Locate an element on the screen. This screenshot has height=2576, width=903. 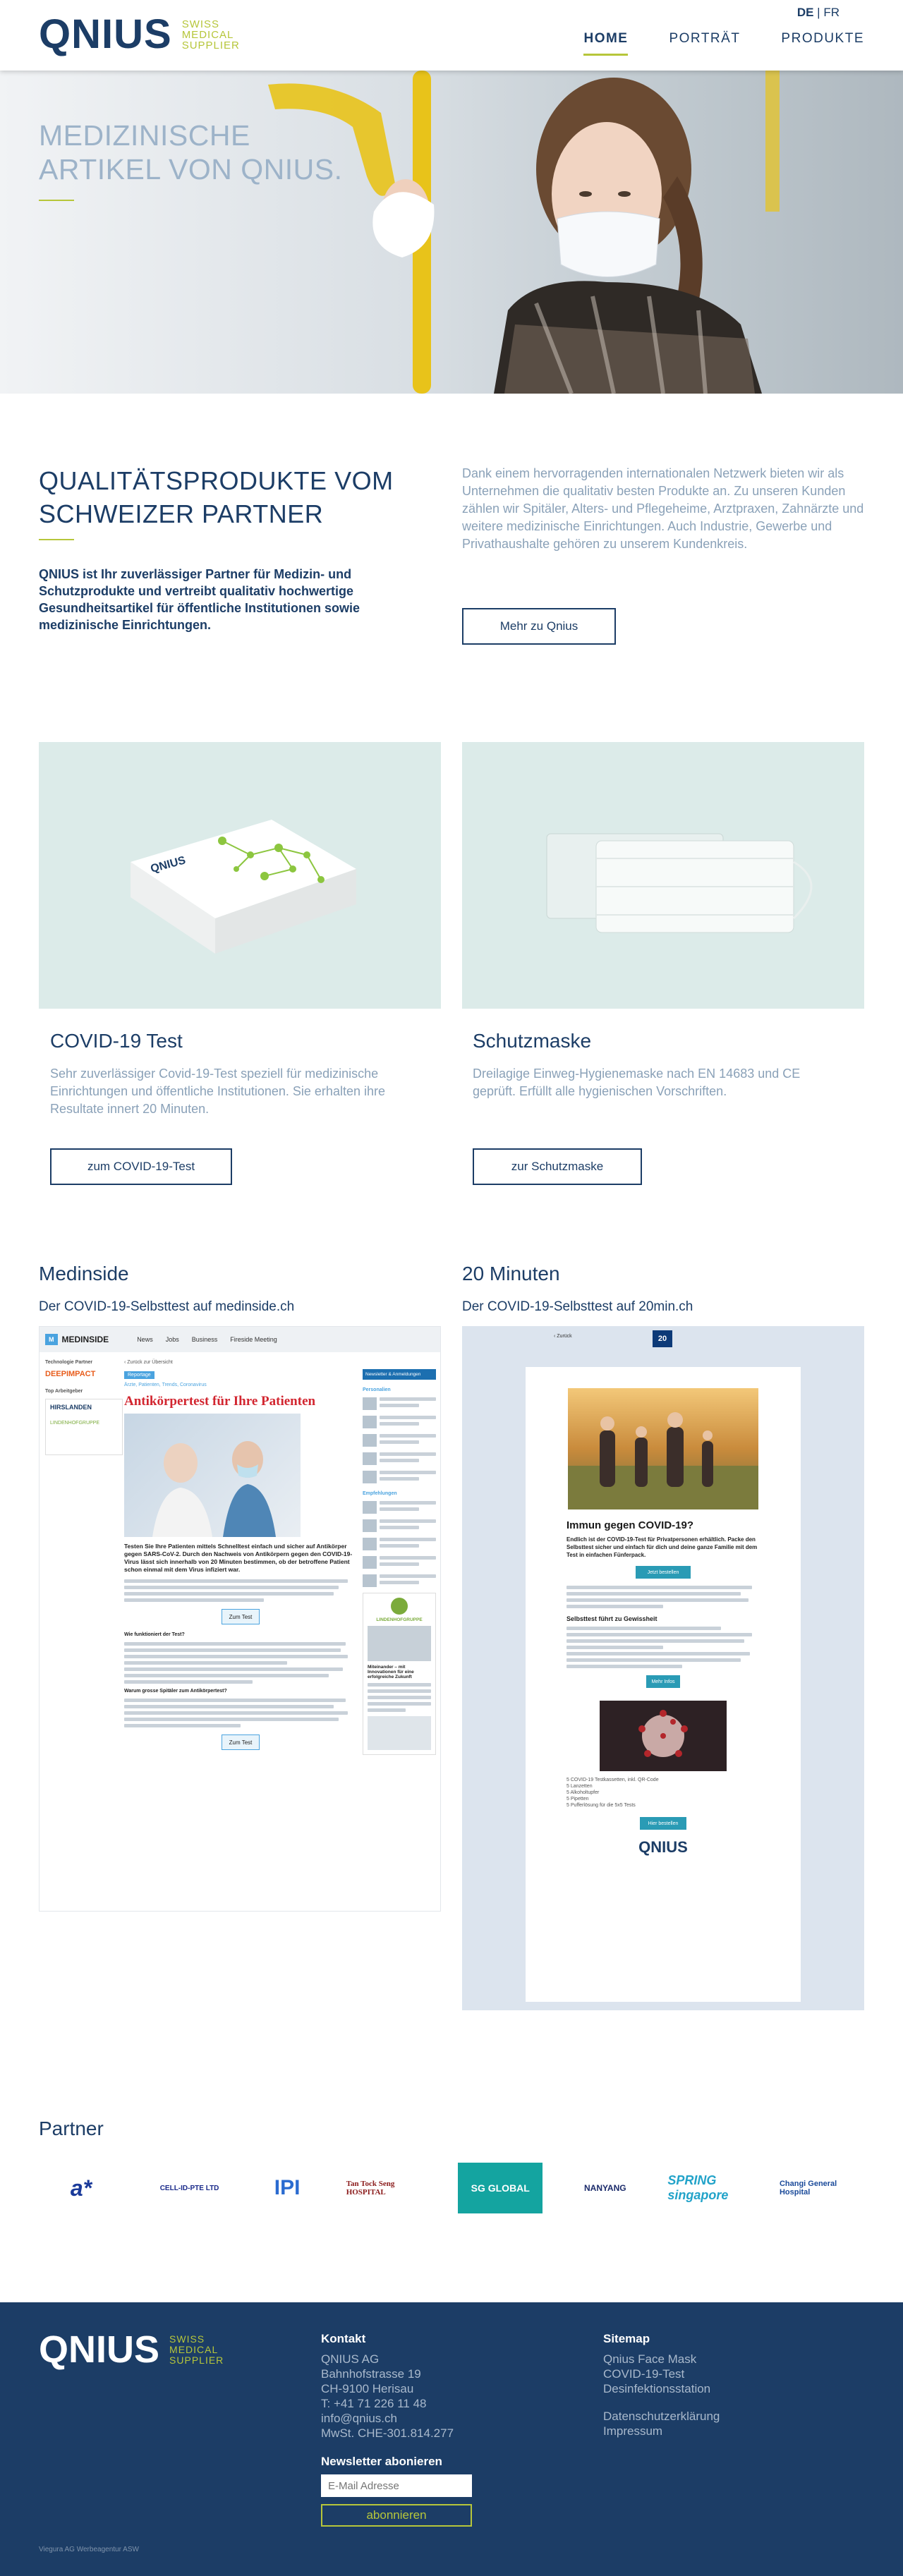
partner-logo-changi: Changi General Hospital is located at coordinates (808, 2188).